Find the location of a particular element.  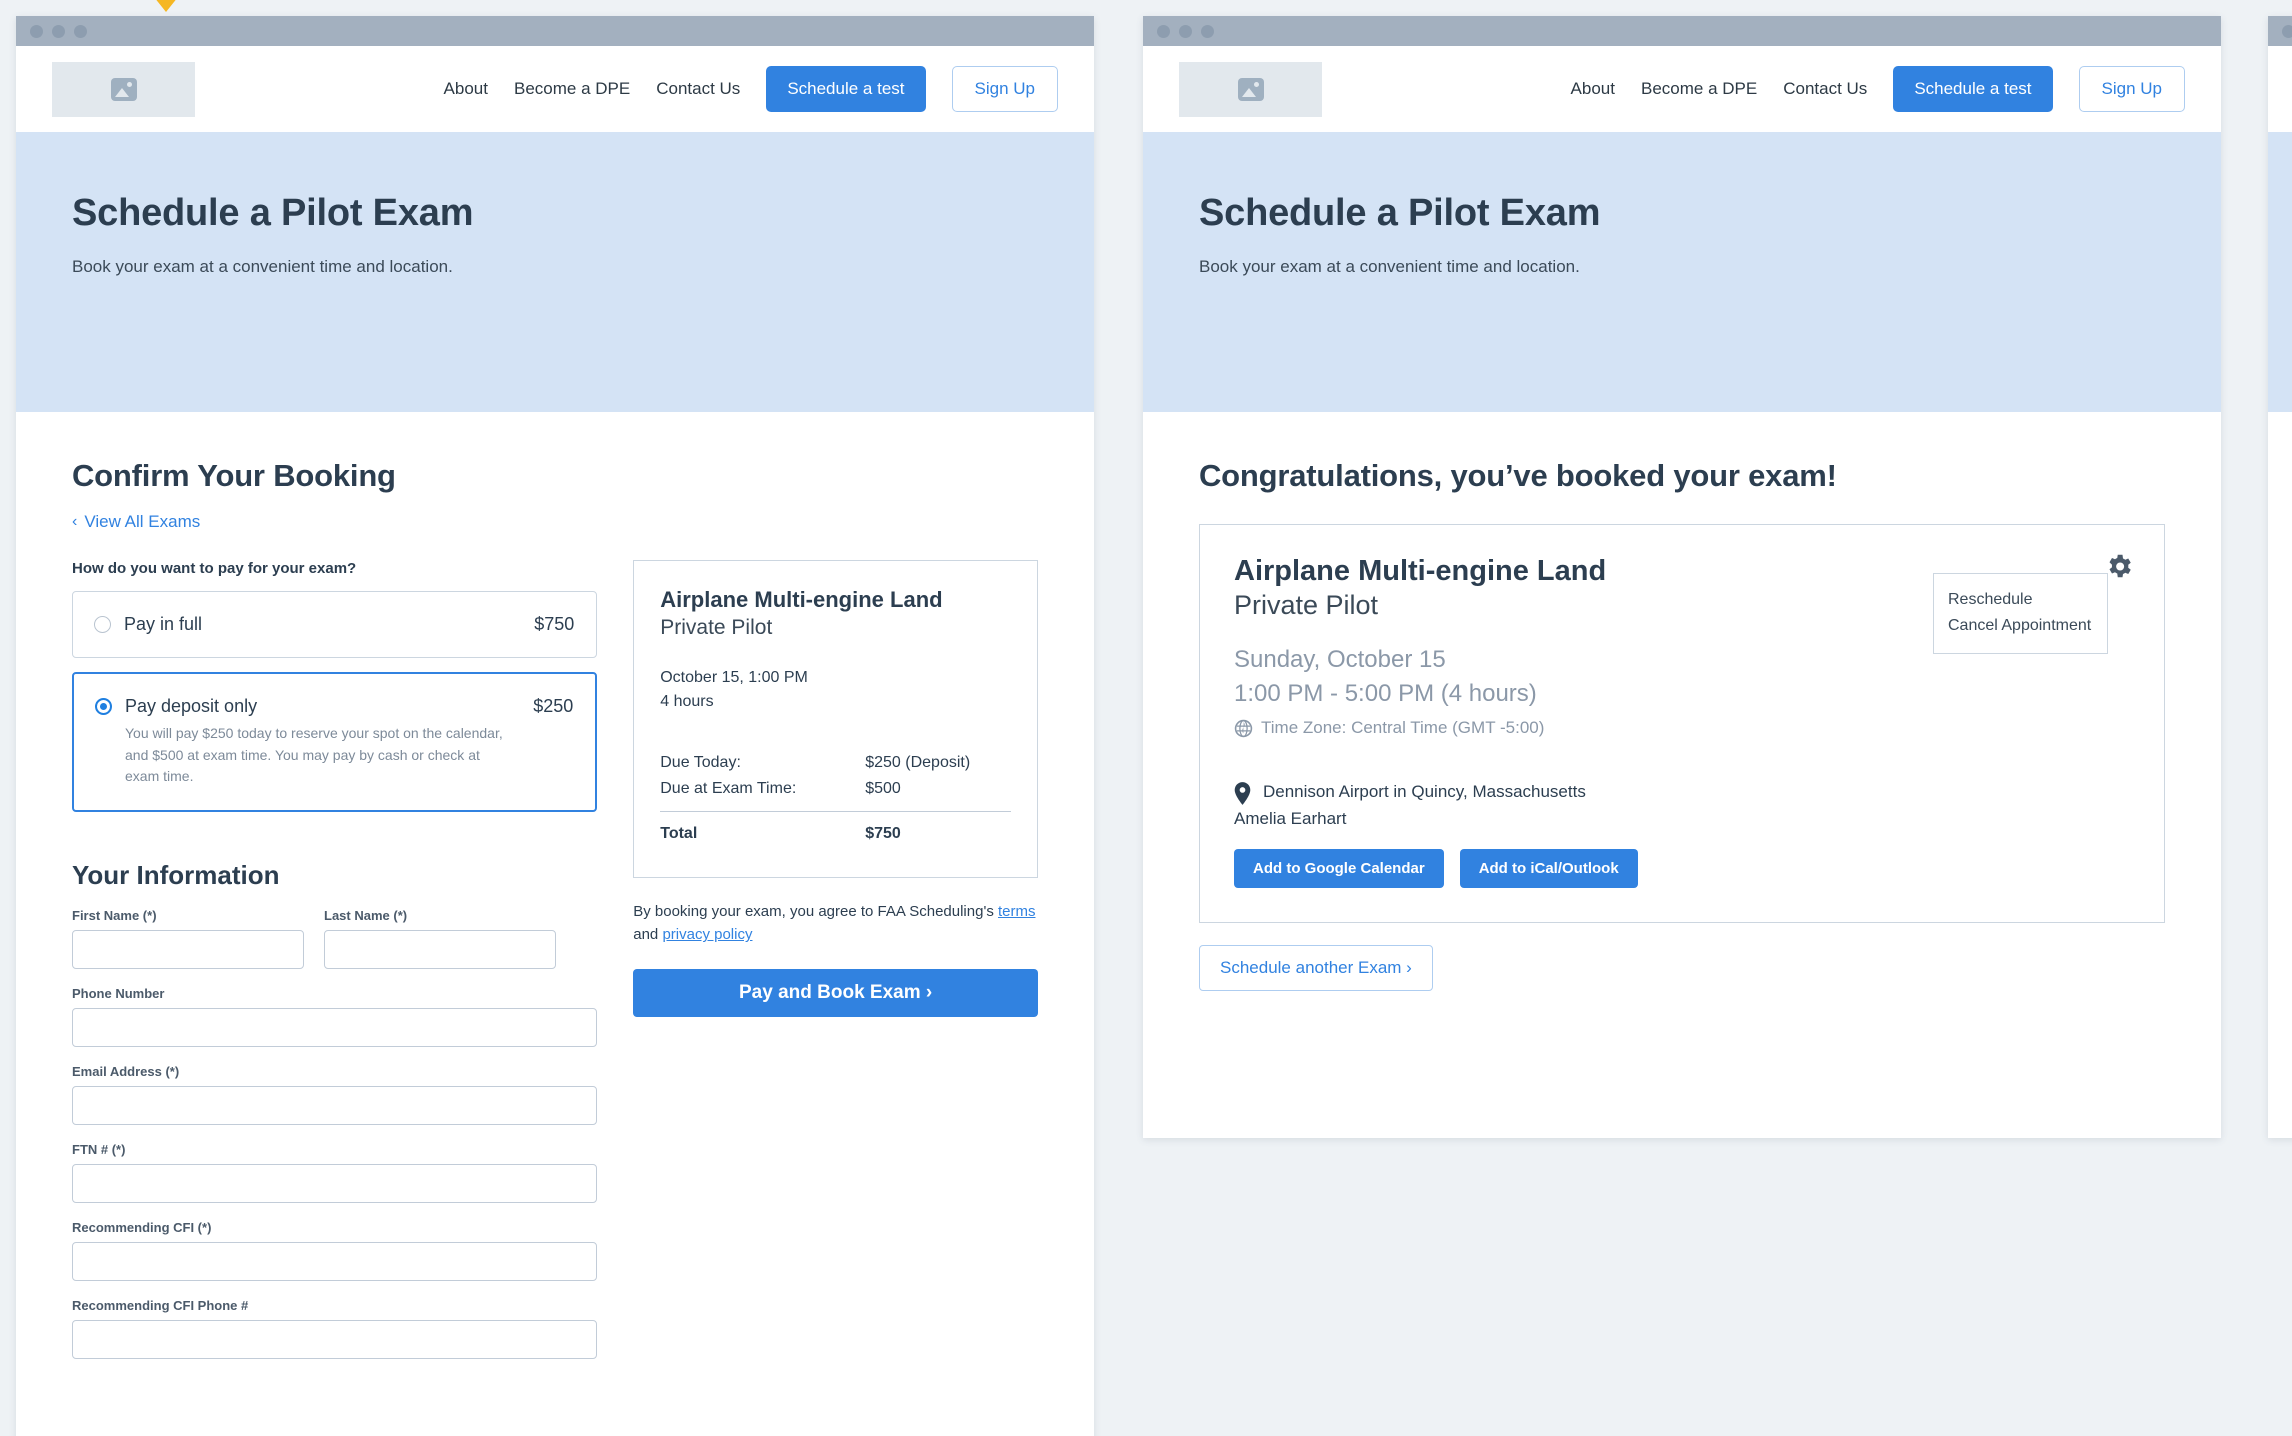

timezone-label: Time Zone: Central Time (GMT -5:00) is located at coordinates (1403, 728).